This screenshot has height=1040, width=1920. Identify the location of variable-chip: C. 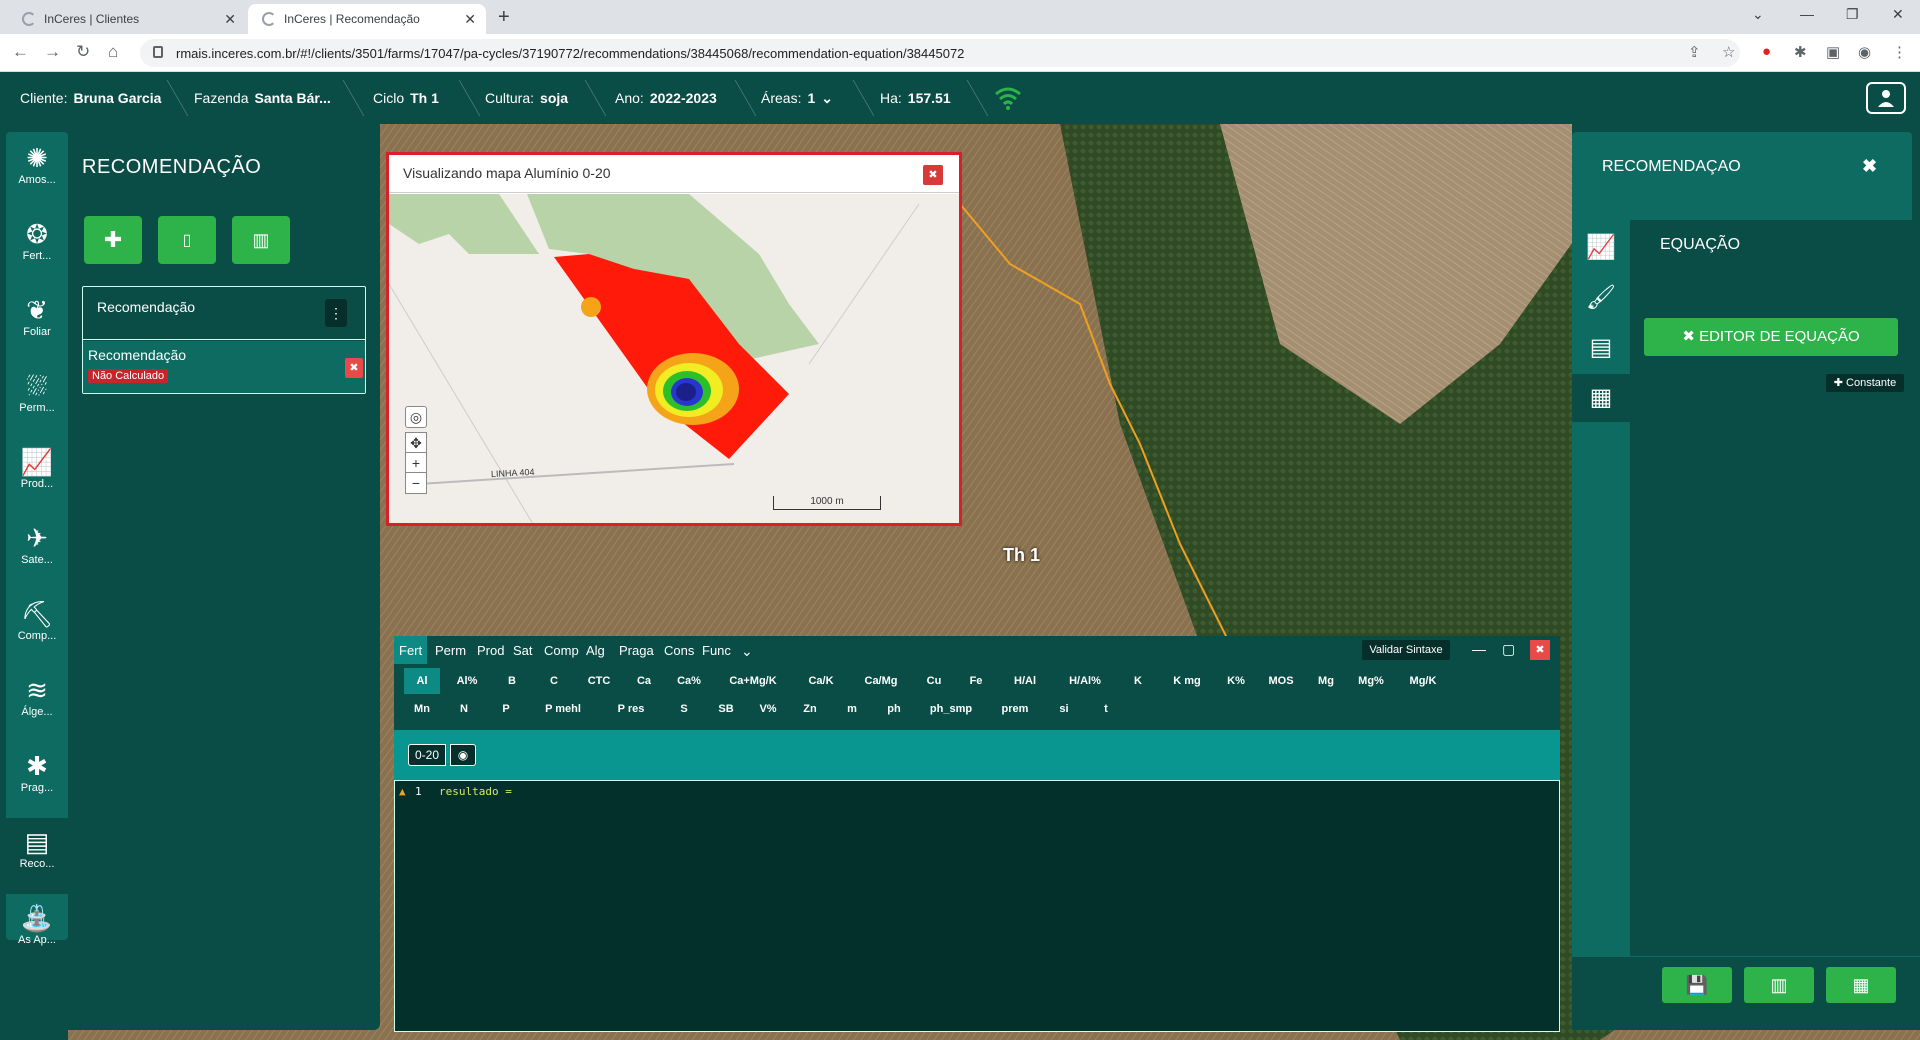
(554, 681).